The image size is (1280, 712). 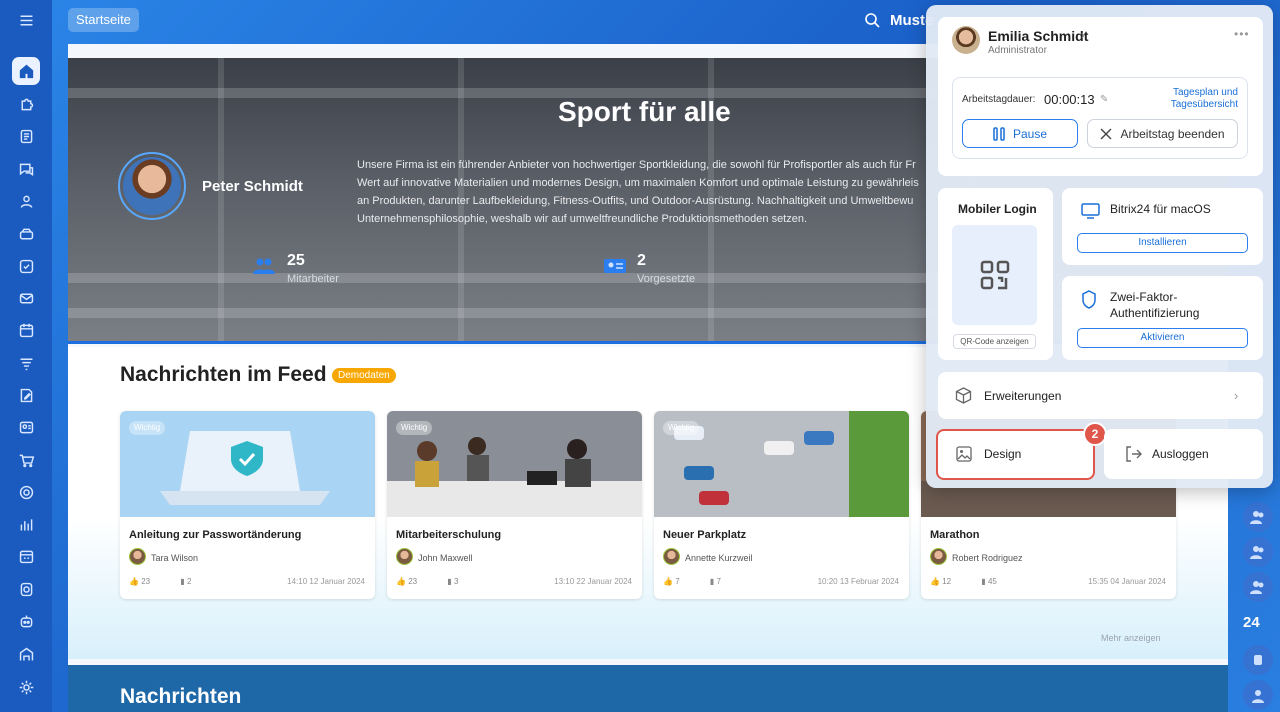 What do you see at coordinates (966, 40) in the screenshot?
I see `user-avatar` at bounding box center [966, 40].